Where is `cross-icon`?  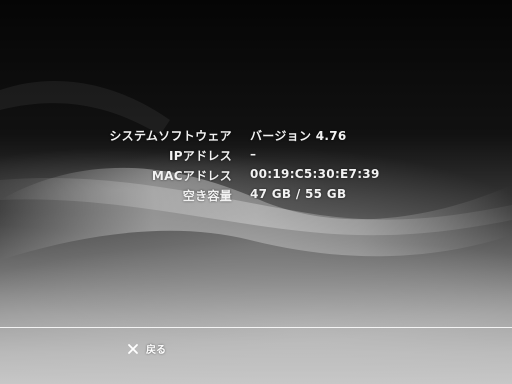
cross-icon is located at coordinates (133, 348).